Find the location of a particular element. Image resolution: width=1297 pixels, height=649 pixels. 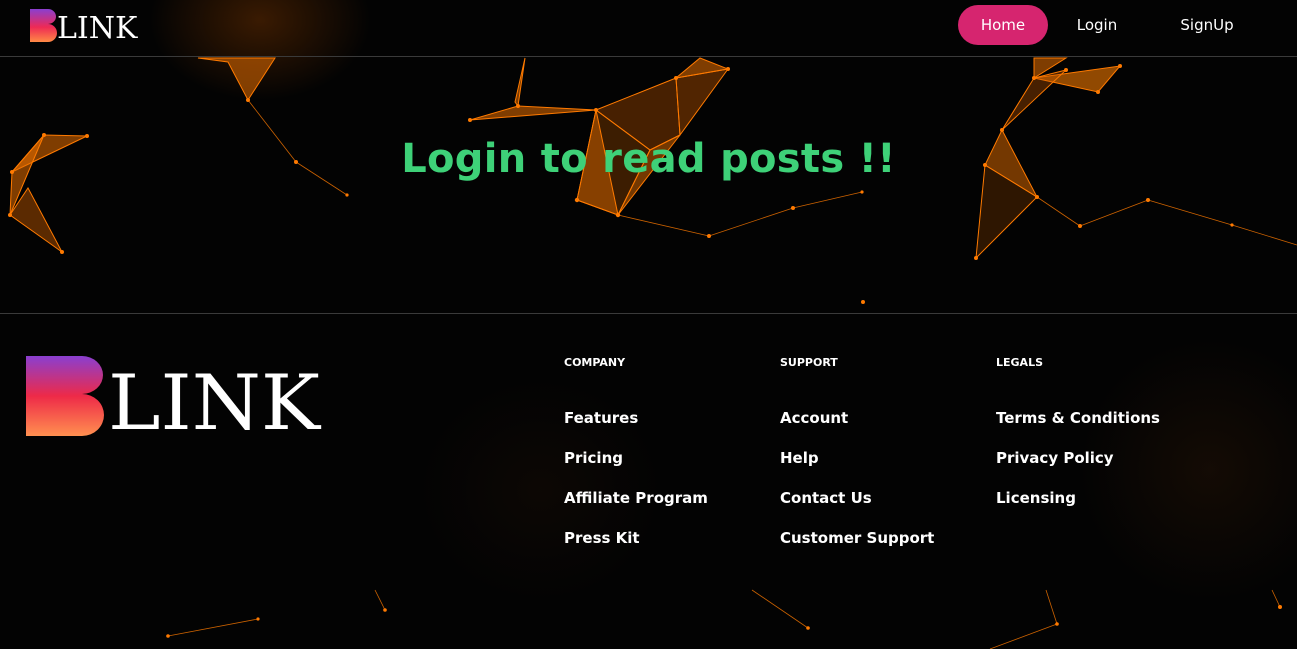

blink-logo-large: LINK is located at coordinates (176, 395).